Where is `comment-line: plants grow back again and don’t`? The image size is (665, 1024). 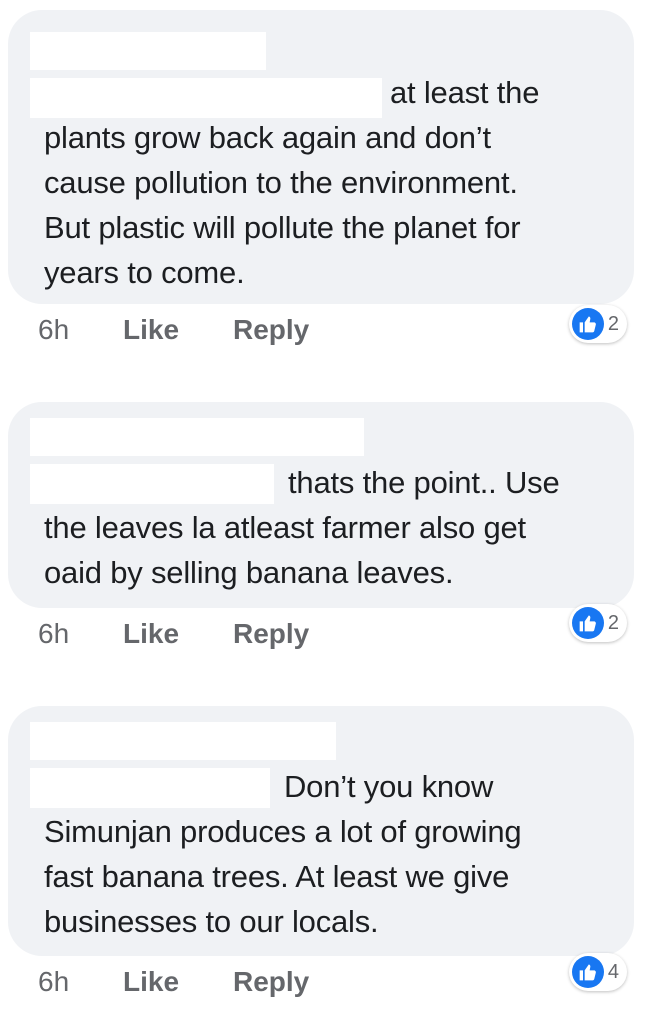
comment-line: plants grow back again and don’t is located at coordinates (267, 137).